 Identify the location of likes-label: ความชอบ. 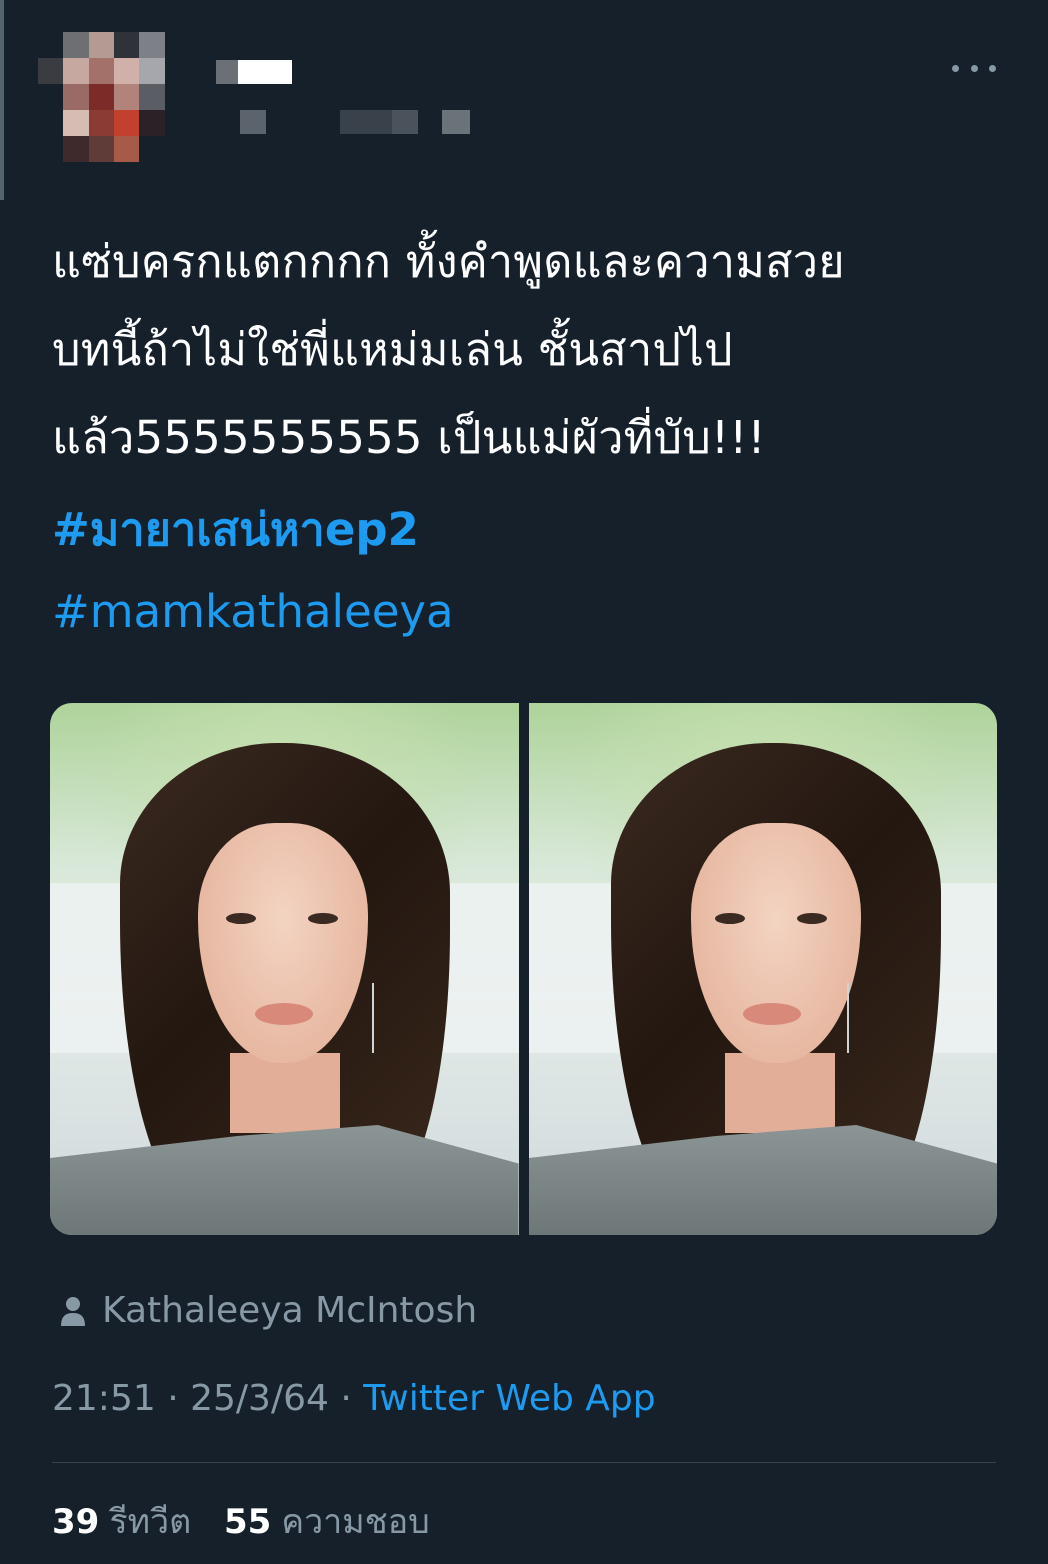
(355, 1522).